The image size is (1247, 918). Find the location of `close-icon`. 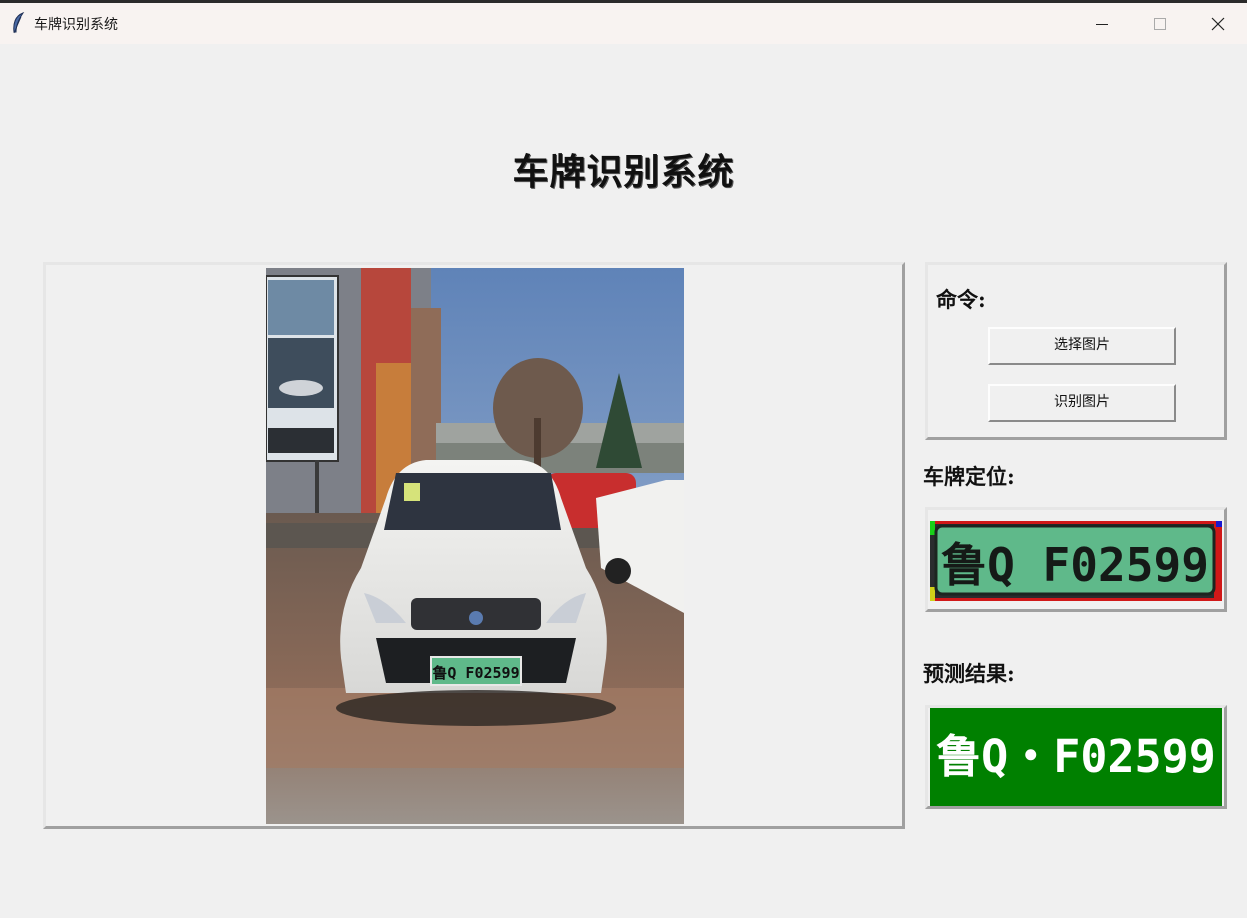

close-icon is located at coordinates (1218, 24).